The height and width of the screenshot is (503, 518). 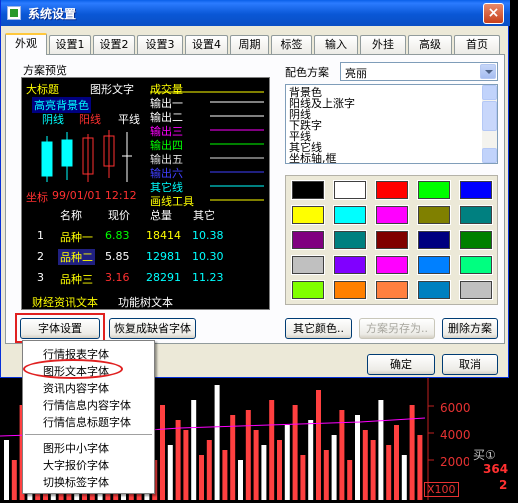 I want to click on save-scheme-as-button: 方案另存为.., so click(x=397, y=328).